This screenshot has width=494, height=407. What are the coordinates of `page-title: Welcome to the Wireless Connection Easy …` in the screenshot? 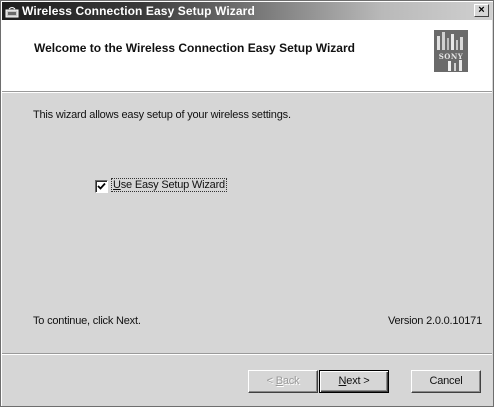 It's located at (194, 48).